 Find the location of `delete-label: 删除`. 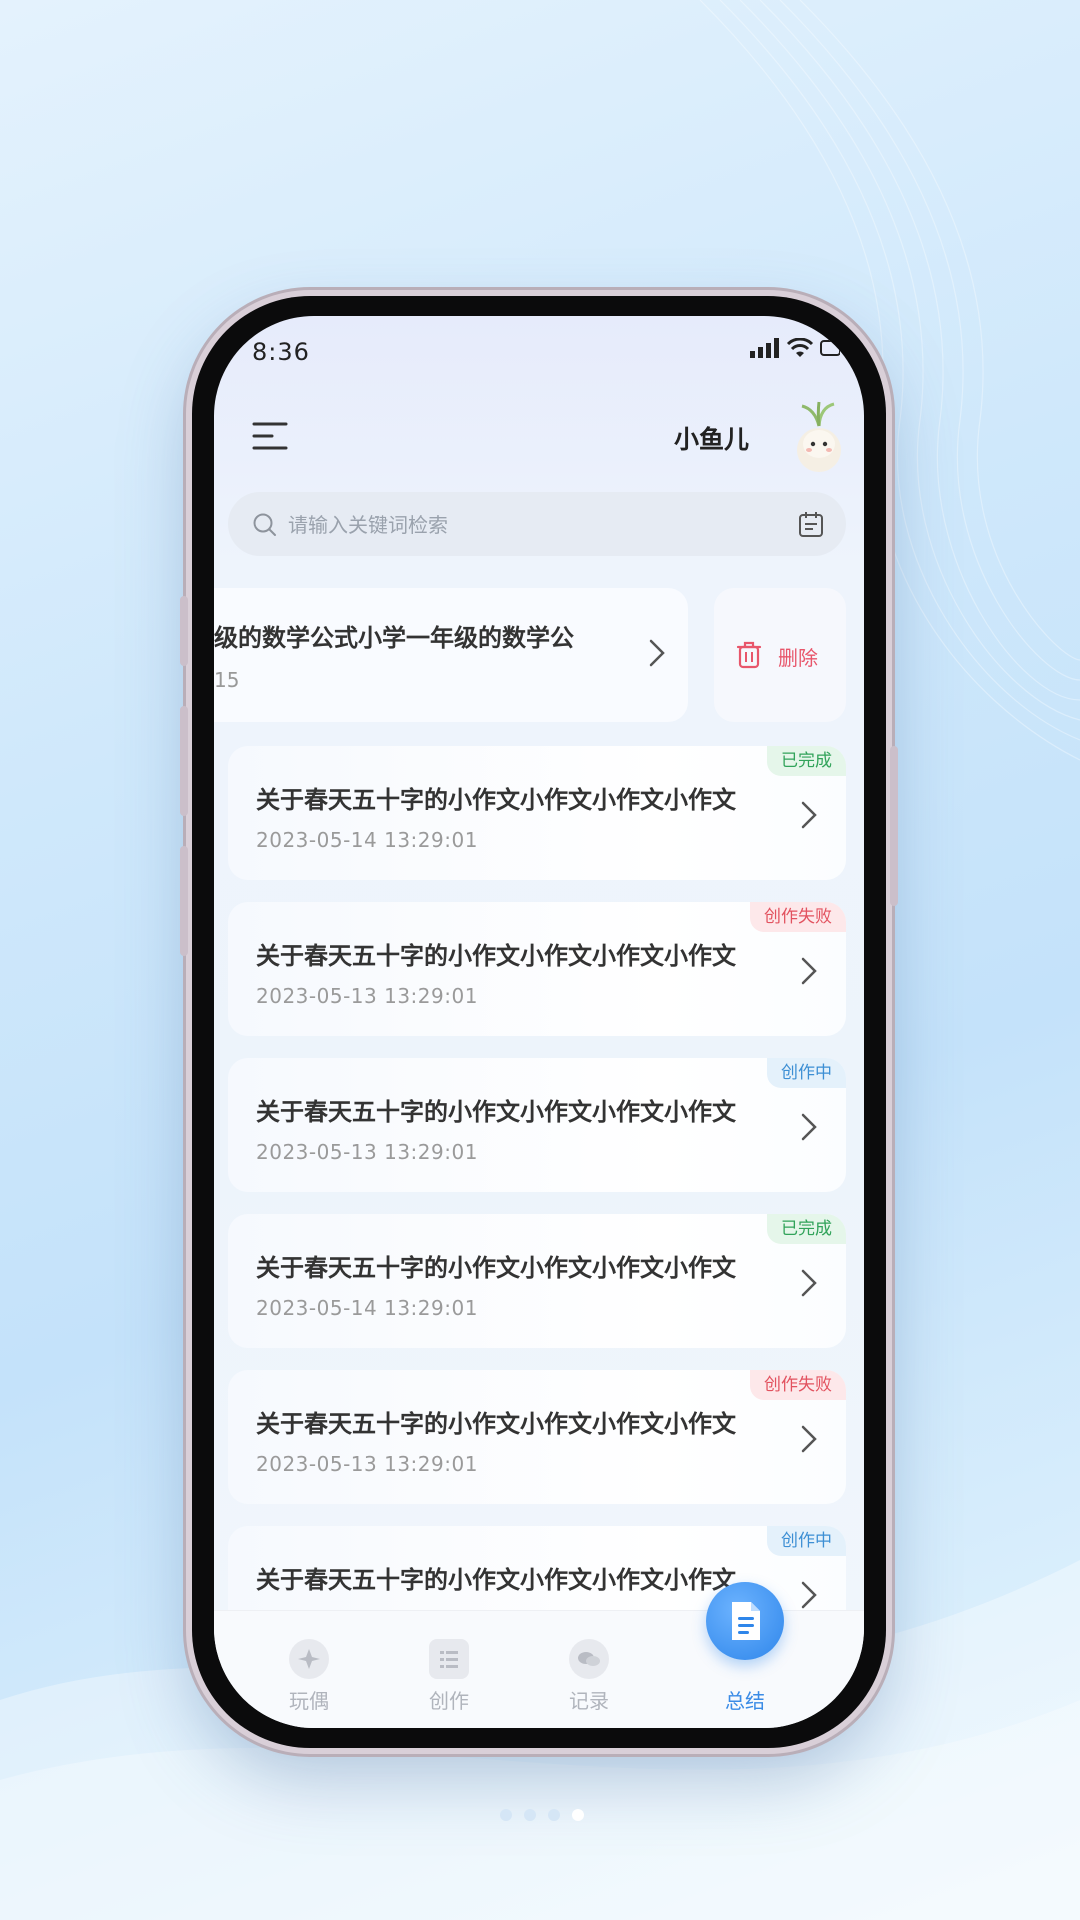

delete-label: 删除 is located at coordinates (798, 658).